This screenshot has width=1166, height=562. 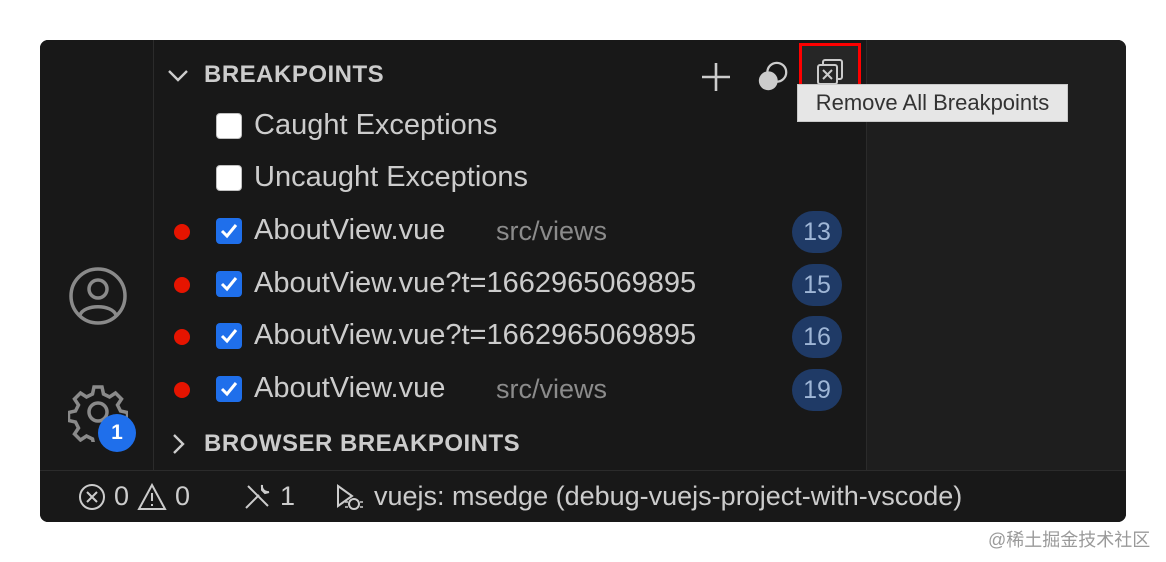 What do you see at coordinates (932, 103) in the screenshot?
I see `tooltip: Remove All Breakpoints` at bounding box center [932, 103].